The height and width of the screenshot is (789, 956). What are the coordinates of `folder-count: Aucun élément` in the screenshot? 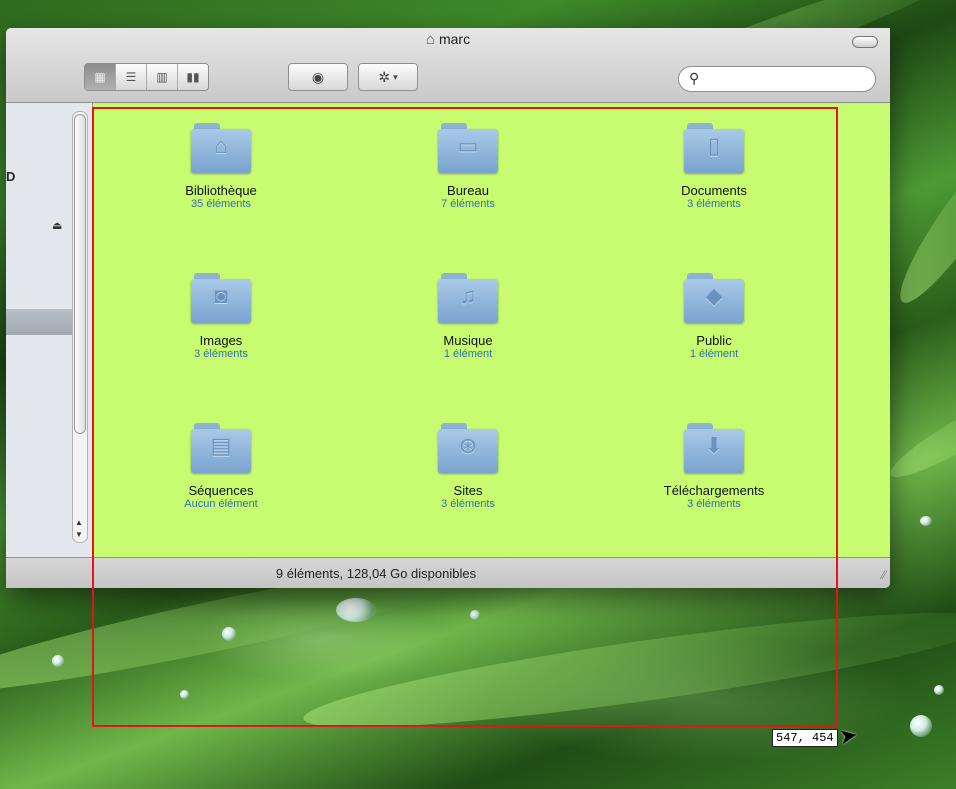 It's located at (221, 504).